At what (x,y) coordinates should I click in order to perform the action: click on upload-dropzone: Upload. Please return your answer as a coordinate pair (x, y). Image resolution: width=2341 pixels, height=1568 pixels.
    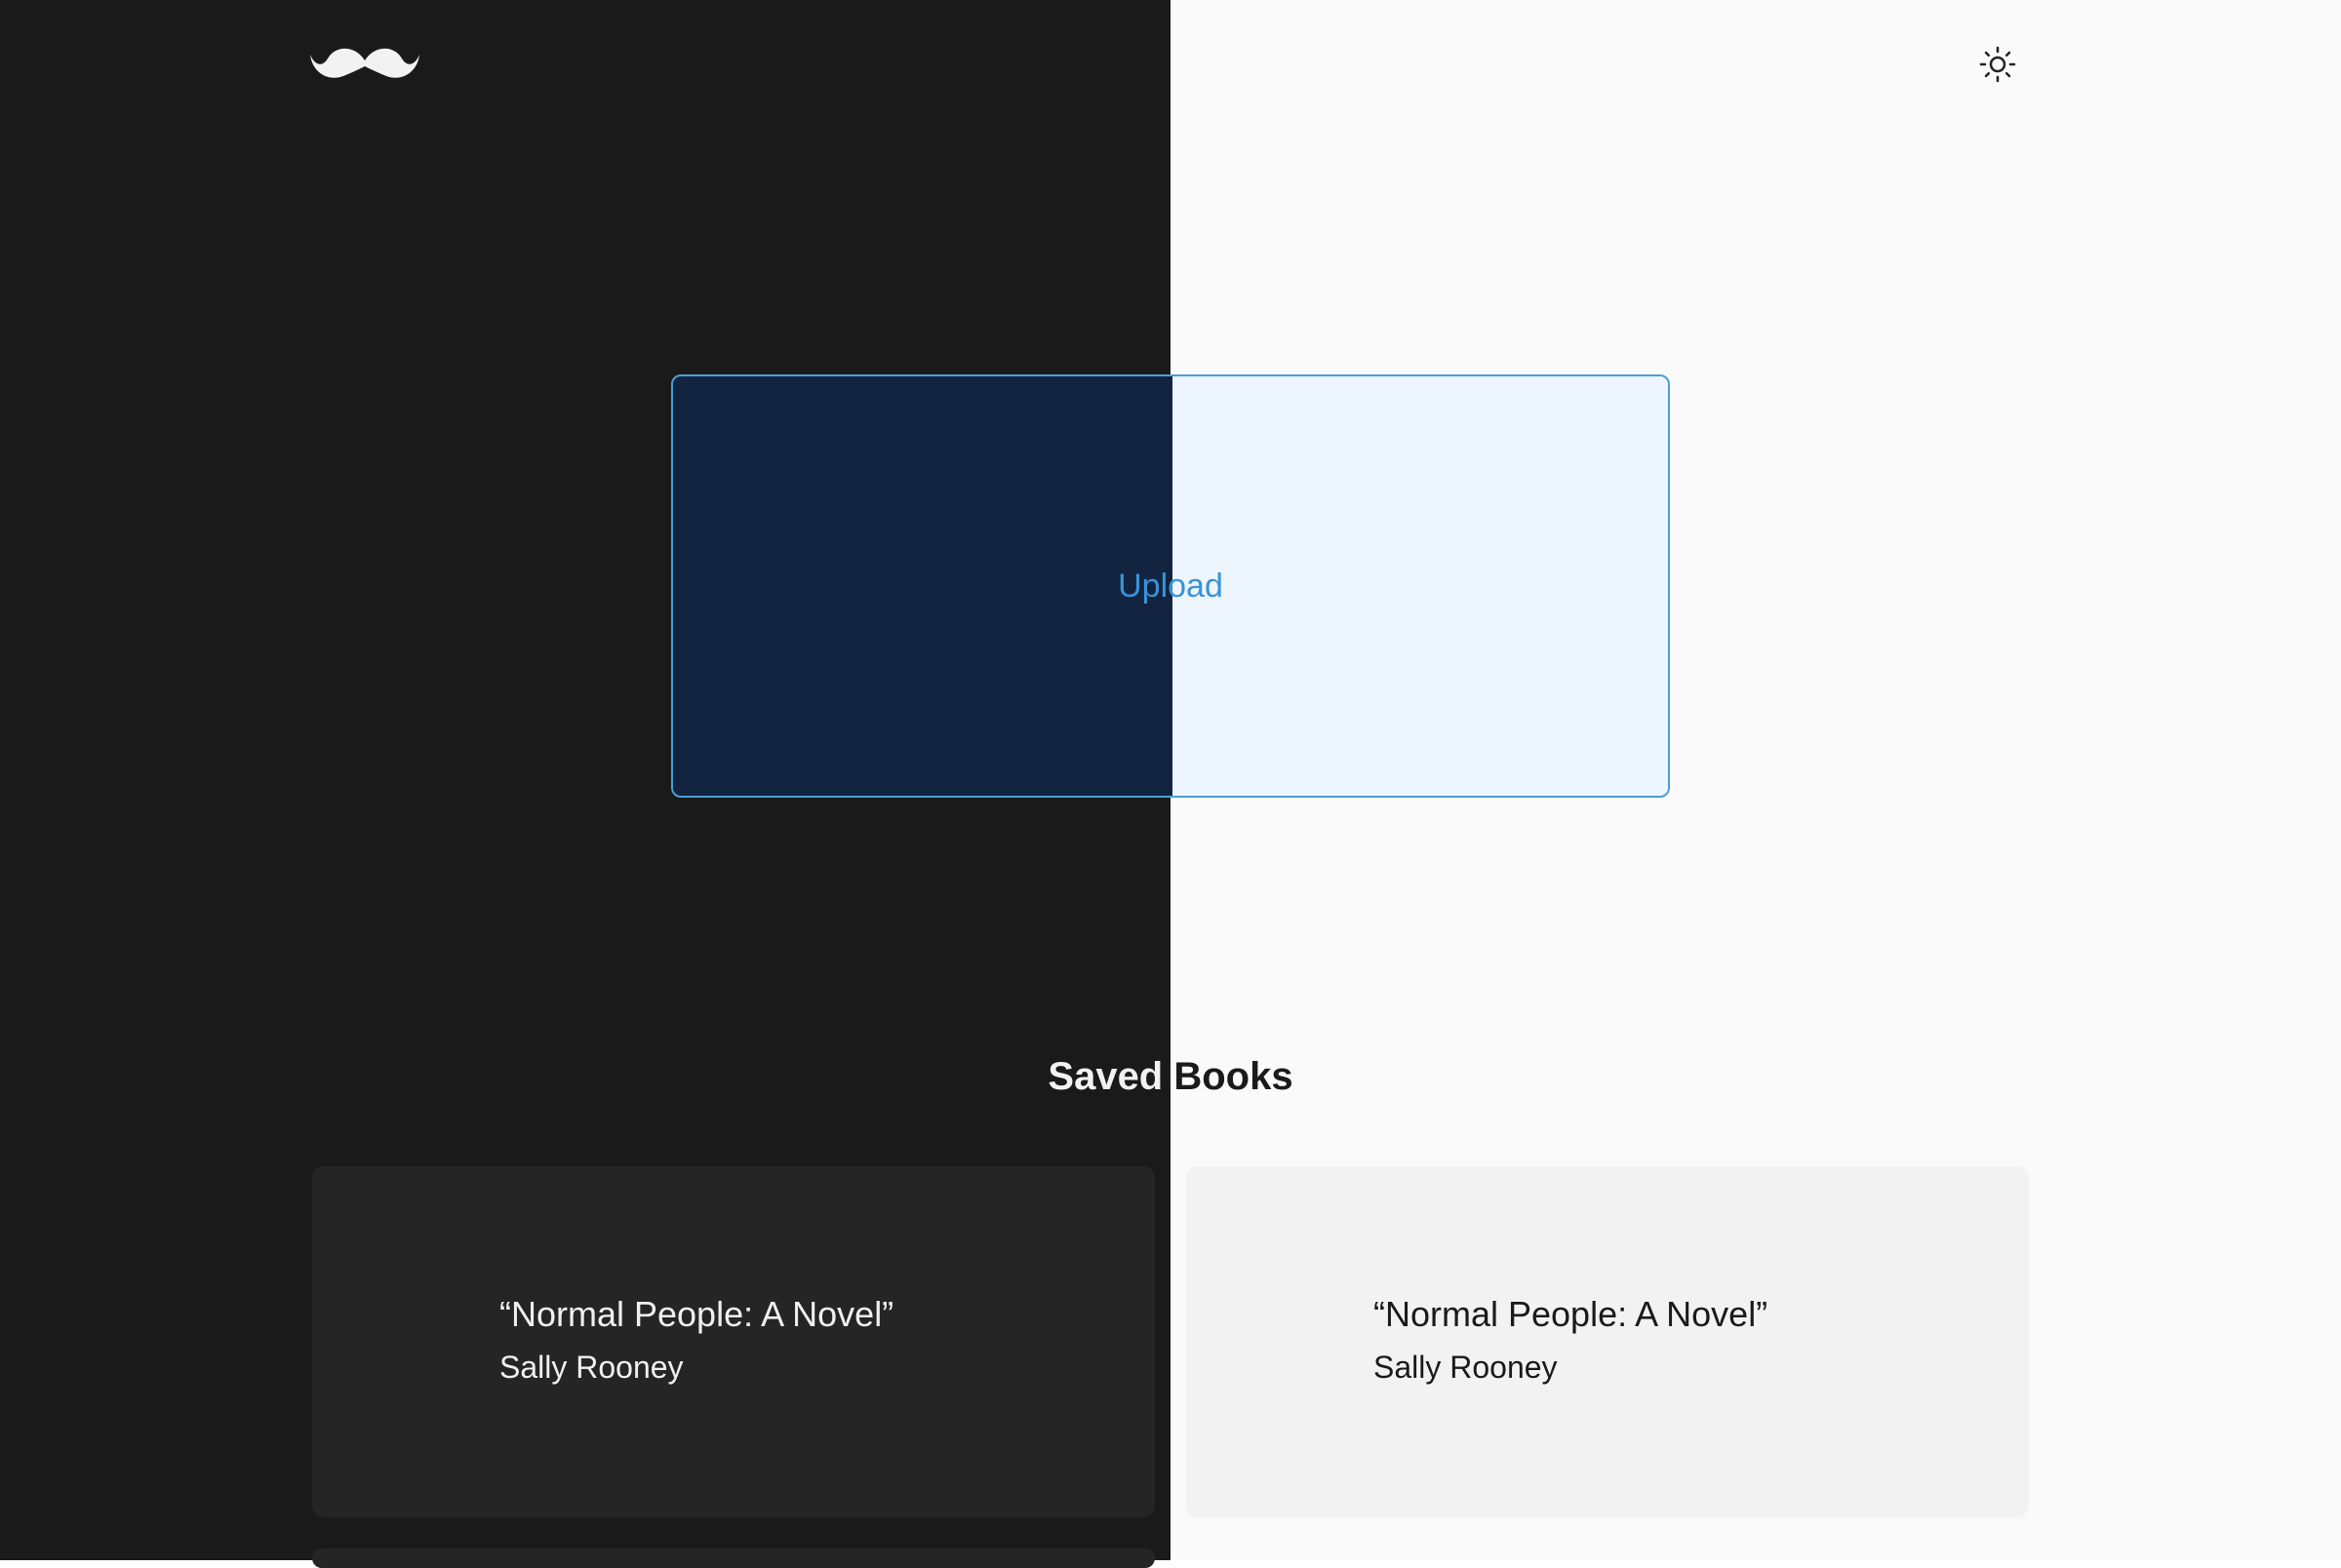
    Looking at the image, I should click on (1170, 586).